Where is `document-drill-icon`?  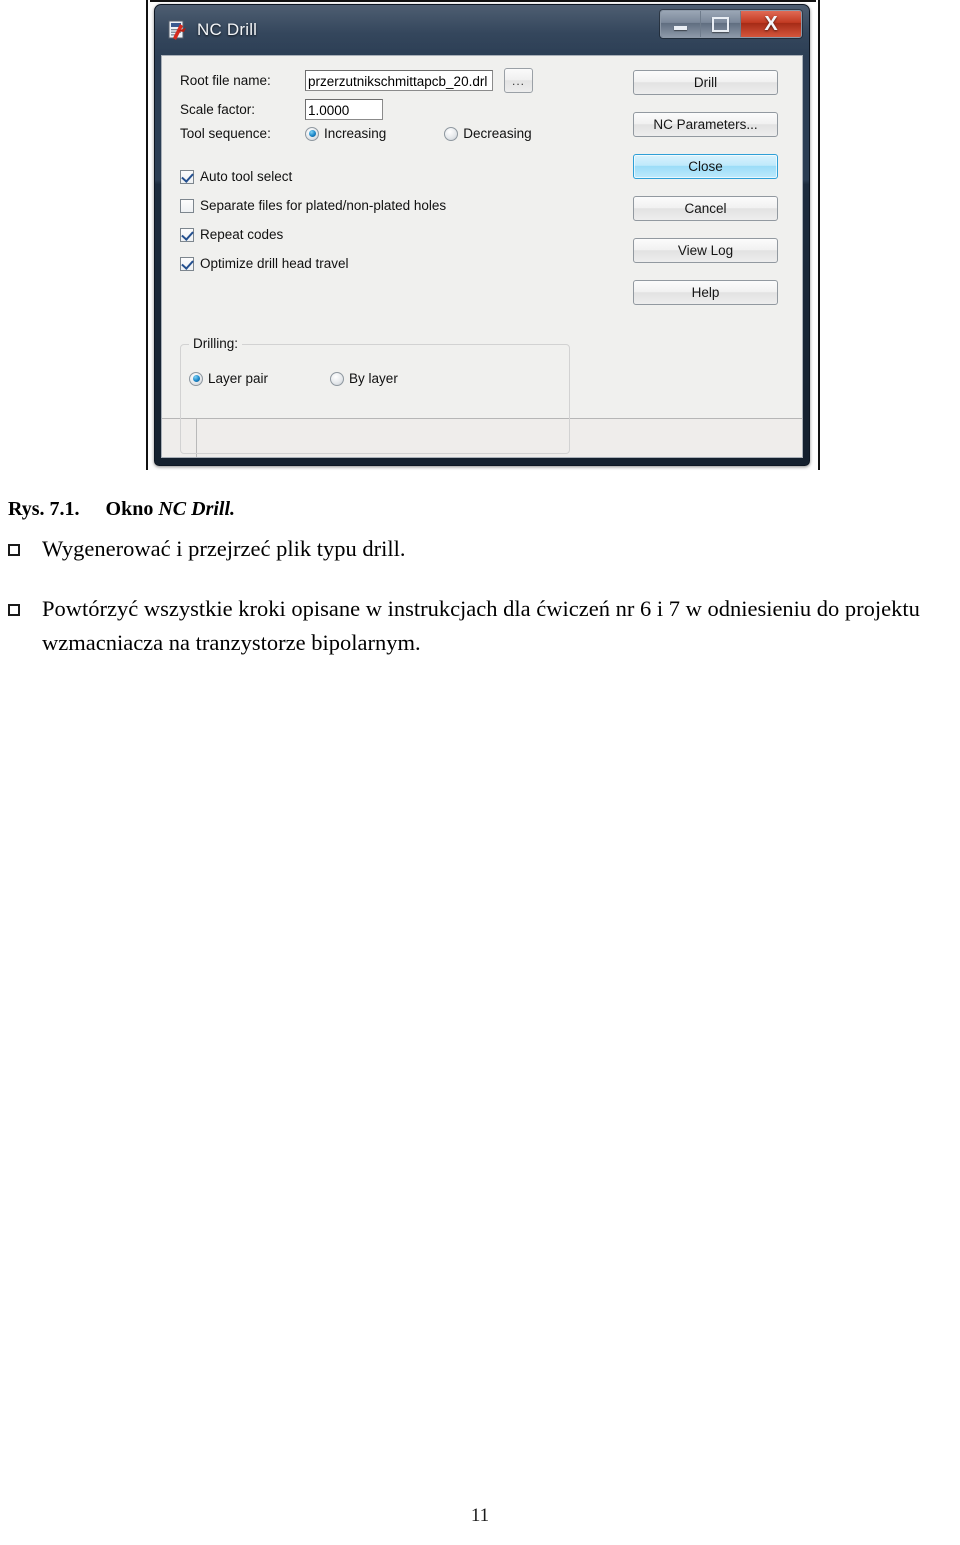 document-drill-icon is located at coordinates (178, 30).